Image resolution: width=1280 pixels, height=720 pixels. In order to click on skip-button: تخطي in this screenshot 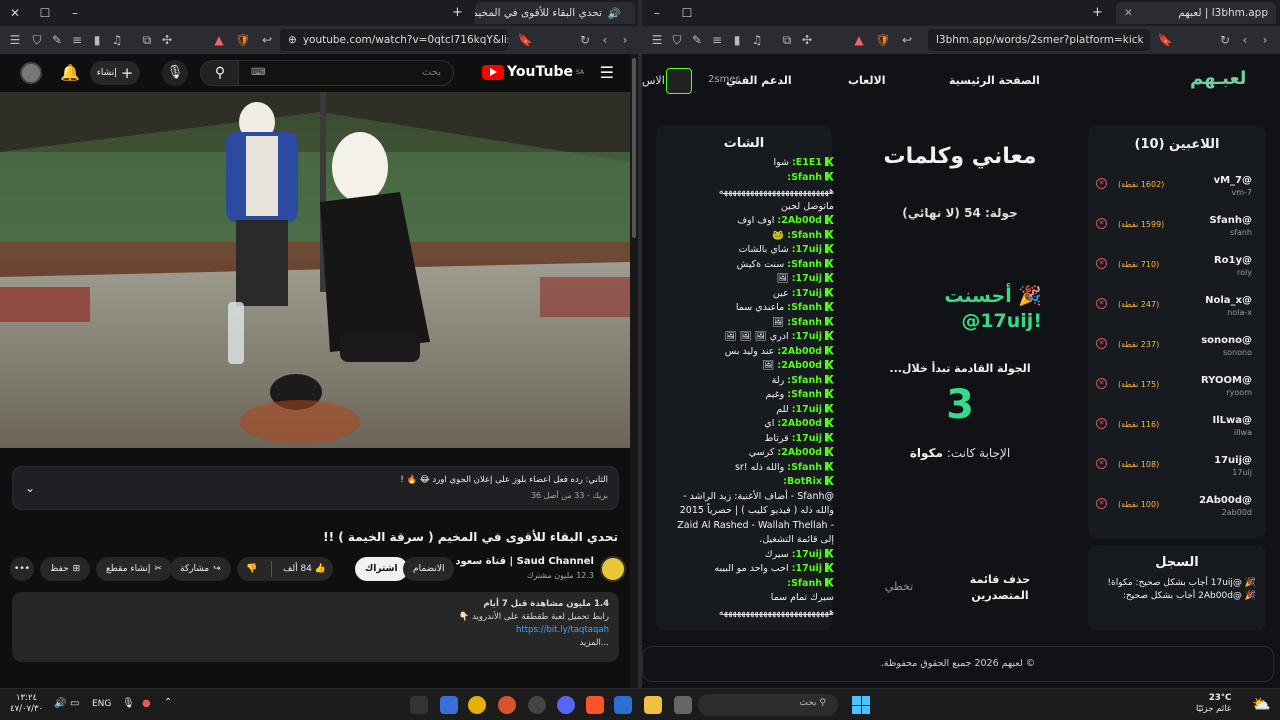, I will do `click(899, 586)`.